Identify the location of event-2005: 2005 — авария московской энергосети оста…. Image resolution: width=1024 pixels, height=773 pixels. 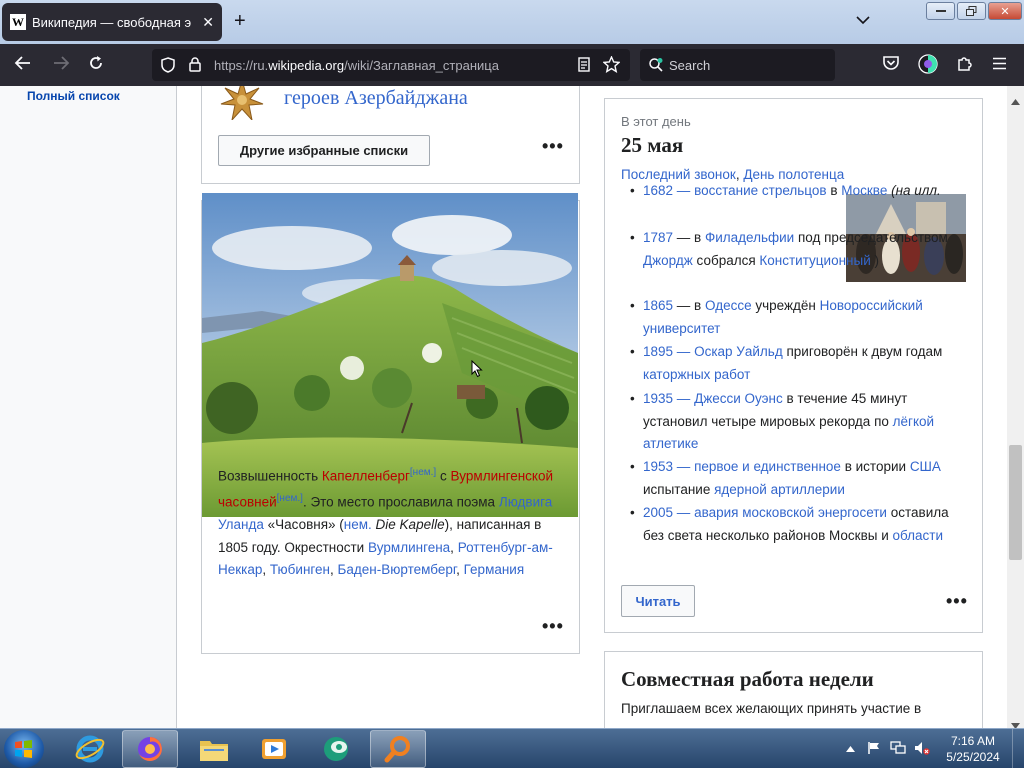
(797, 524).